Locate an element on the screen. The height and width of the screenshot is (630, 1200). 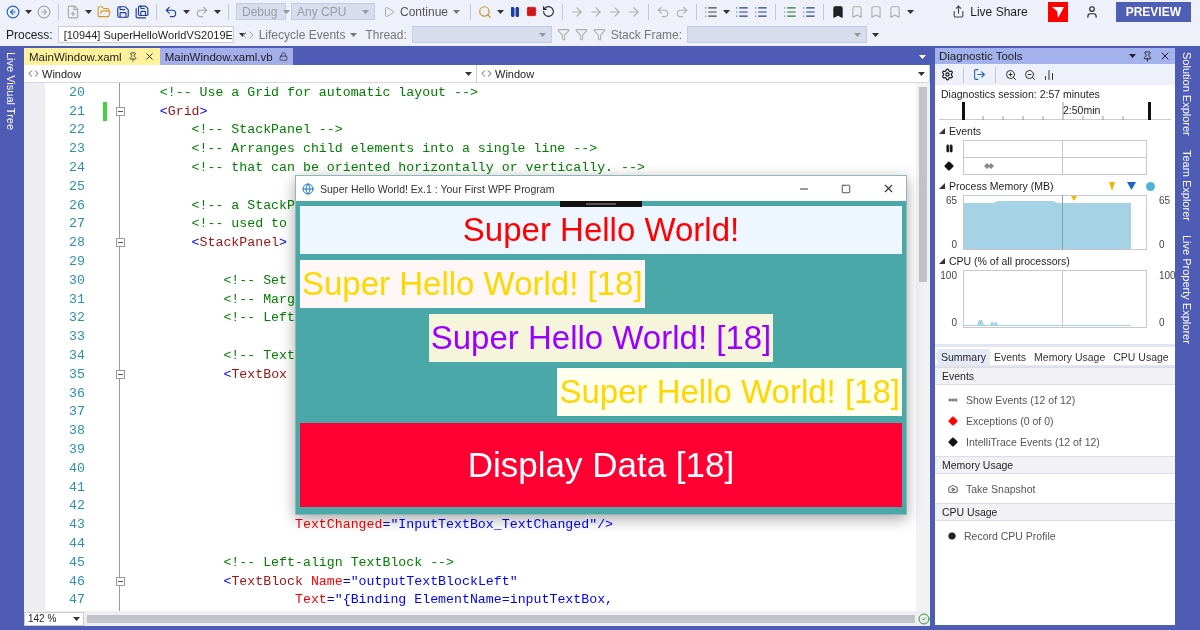
panel-tab: CPU Usage is located at coordinates (1141, 357).